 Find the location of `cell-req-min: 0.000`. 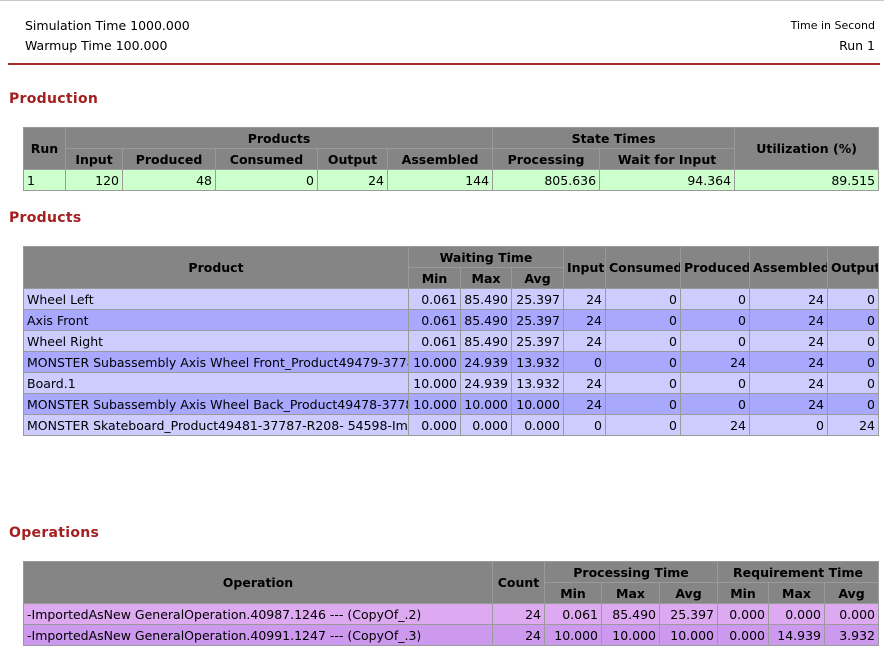

cell-req-min: 0.000 is located at coordinates (743, 614).